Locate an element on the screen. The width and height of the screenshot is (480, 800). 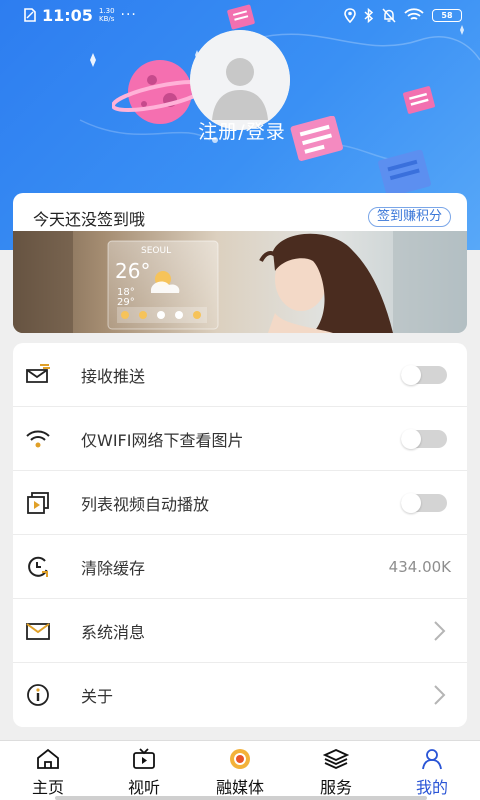
wifi-icon is located at coordinates (38, 439).